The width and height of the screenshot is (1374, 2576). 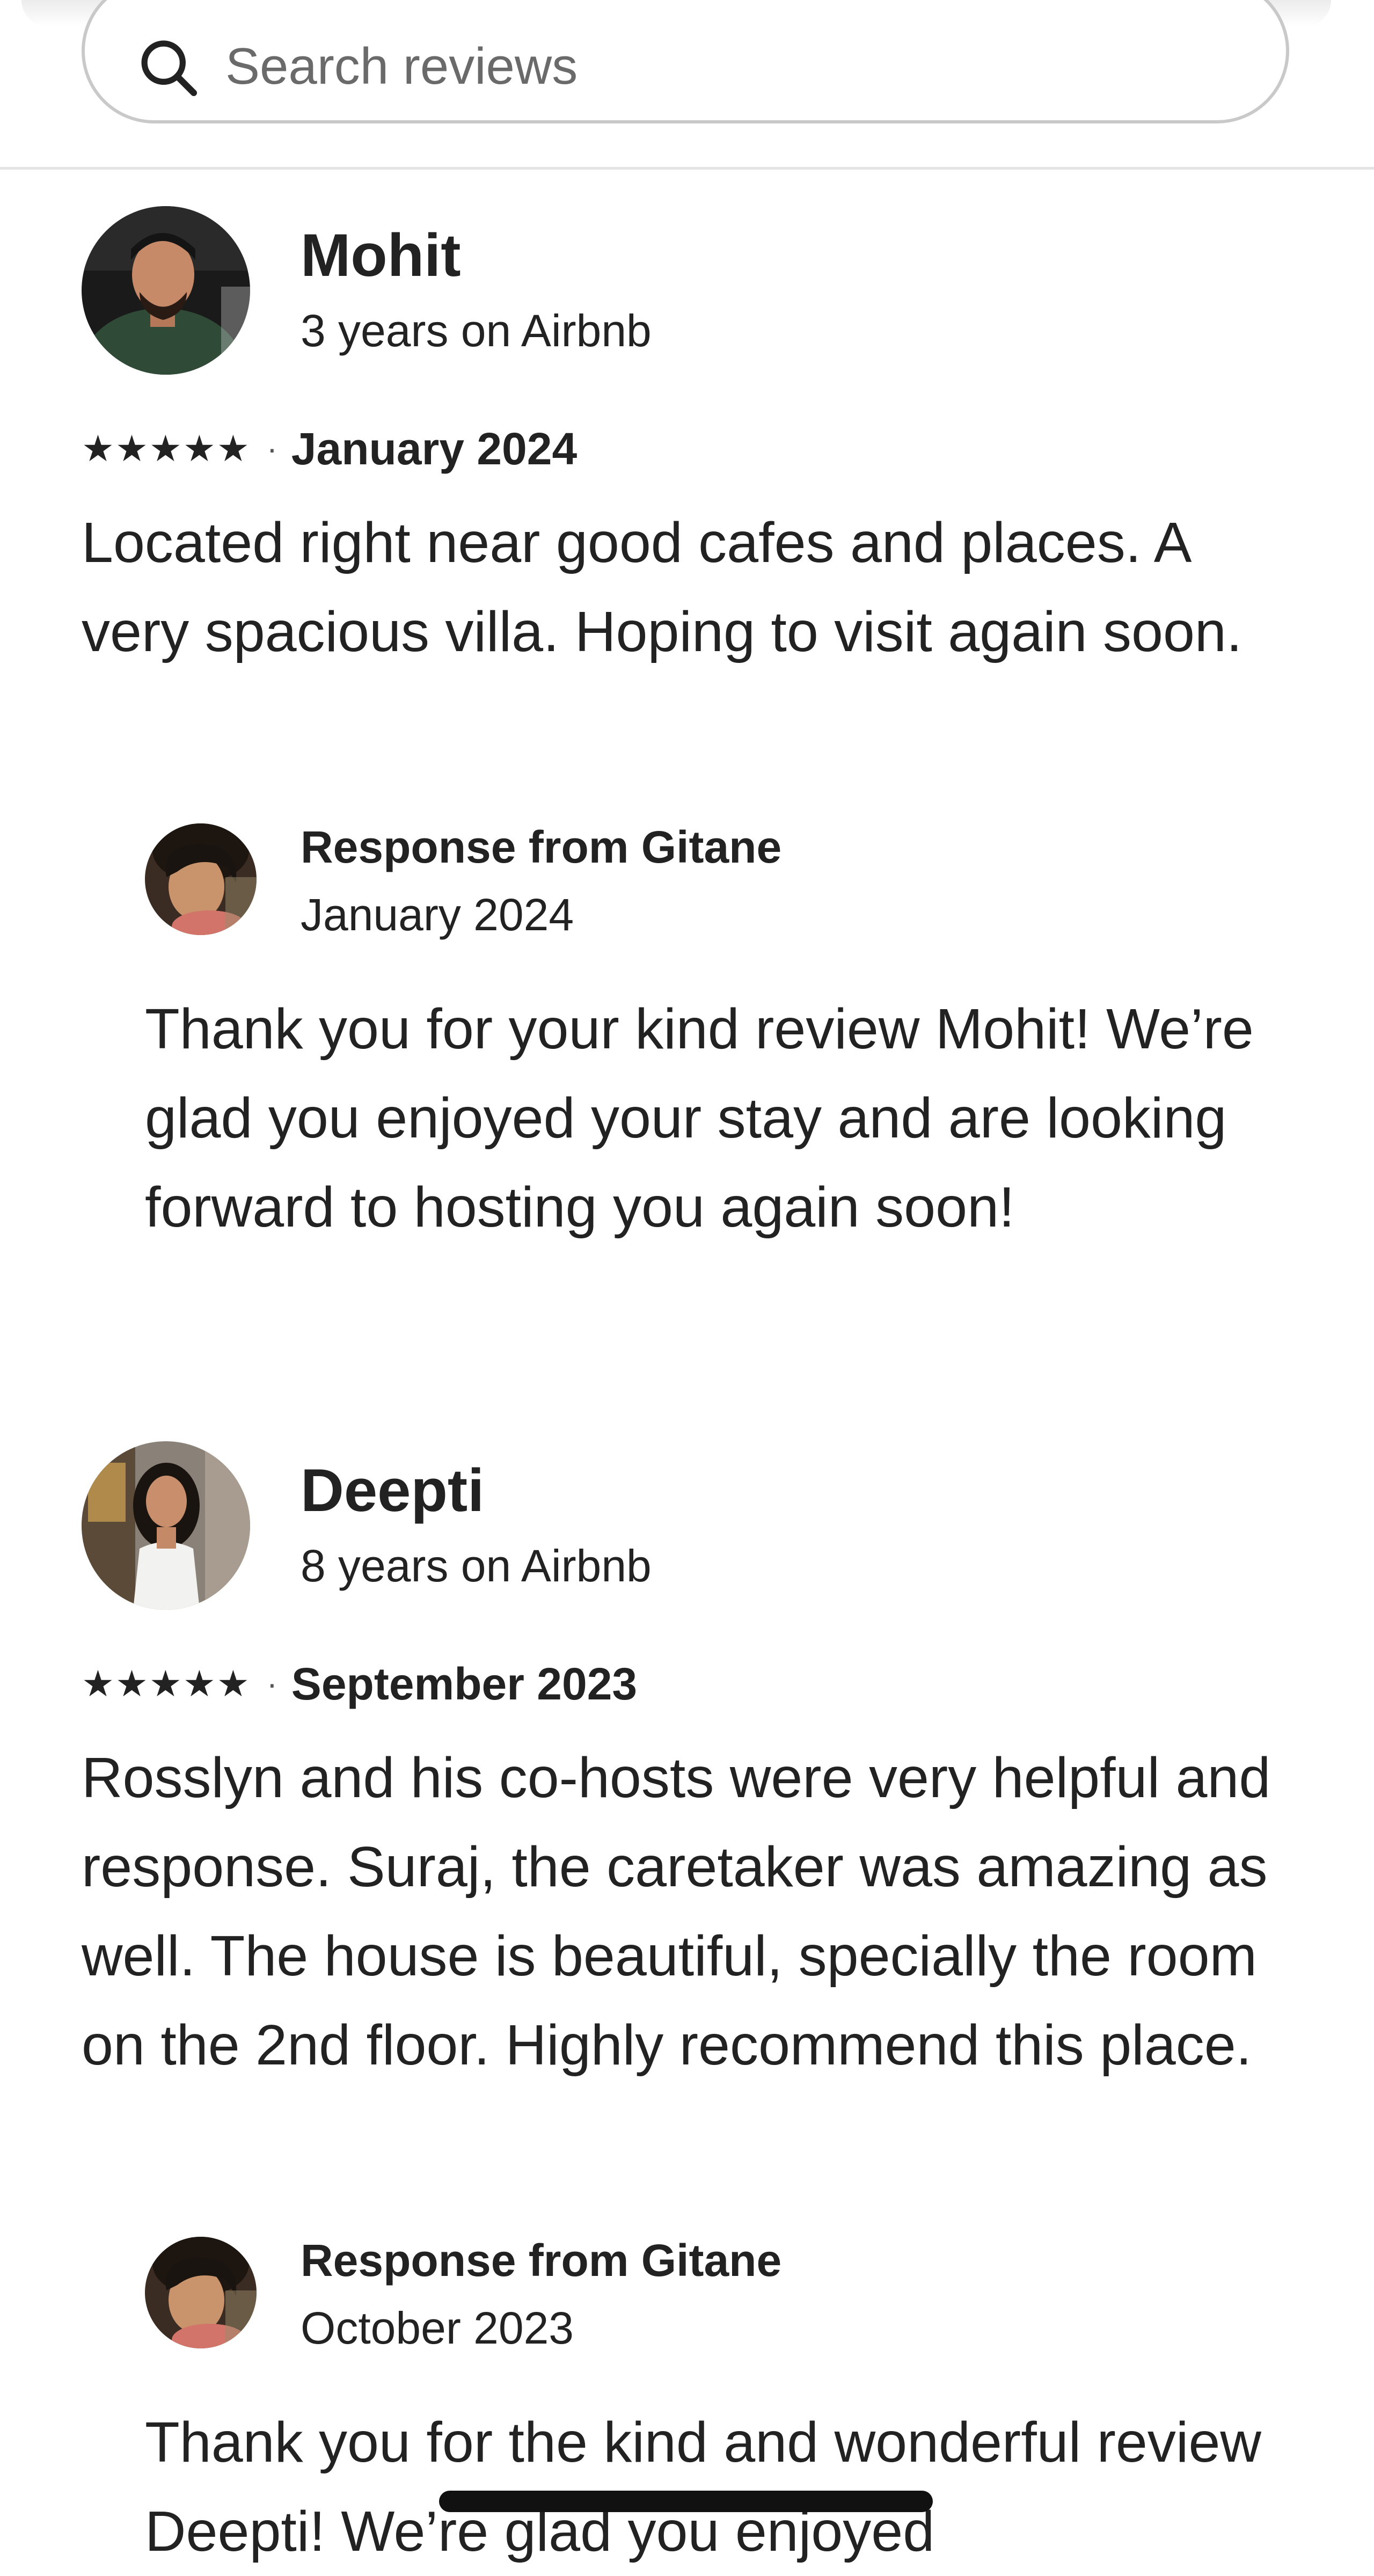 I want to click on search-bar, so click(x=686, y=61).